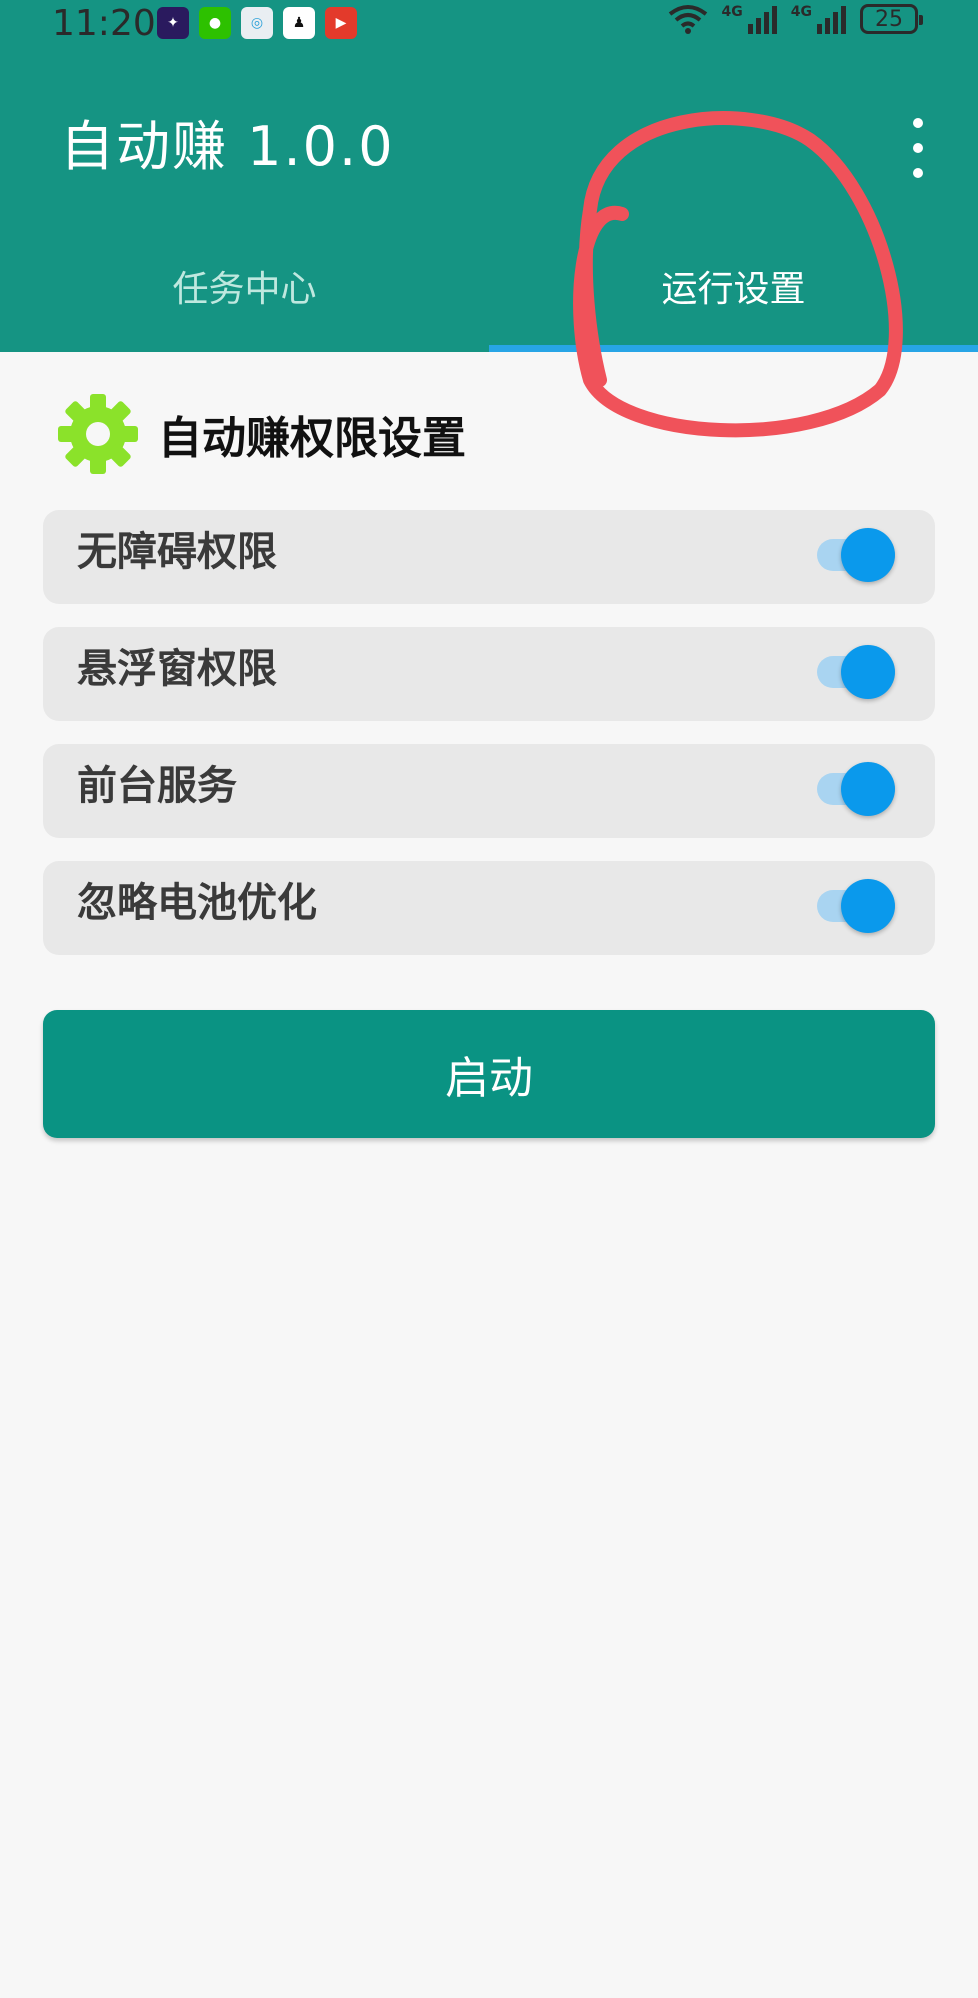 The image size is (978, 1998). I want to click on wechat-icon: ●, so click(215, 23).